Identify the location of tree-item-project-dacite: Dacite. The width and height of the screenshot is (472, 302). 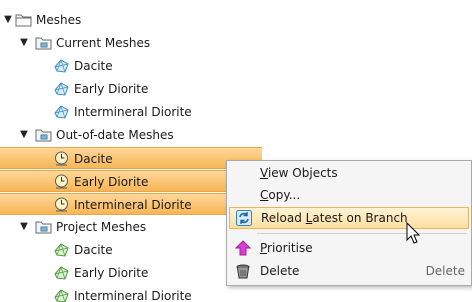
(131, 250).